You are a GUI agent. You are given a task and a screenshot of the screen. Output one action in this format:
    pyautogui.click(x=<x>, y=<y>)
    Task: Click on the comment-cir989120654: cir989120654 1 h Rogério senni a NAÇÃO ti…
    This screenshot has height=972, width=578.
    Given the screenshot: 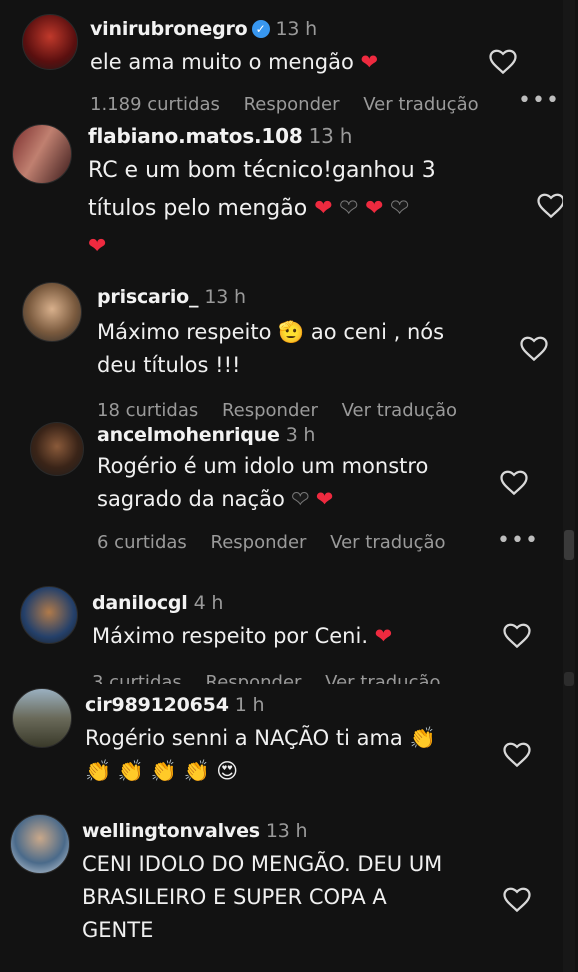 What is the action you would take?
    pyautogui.click(x=289, y=748)
    